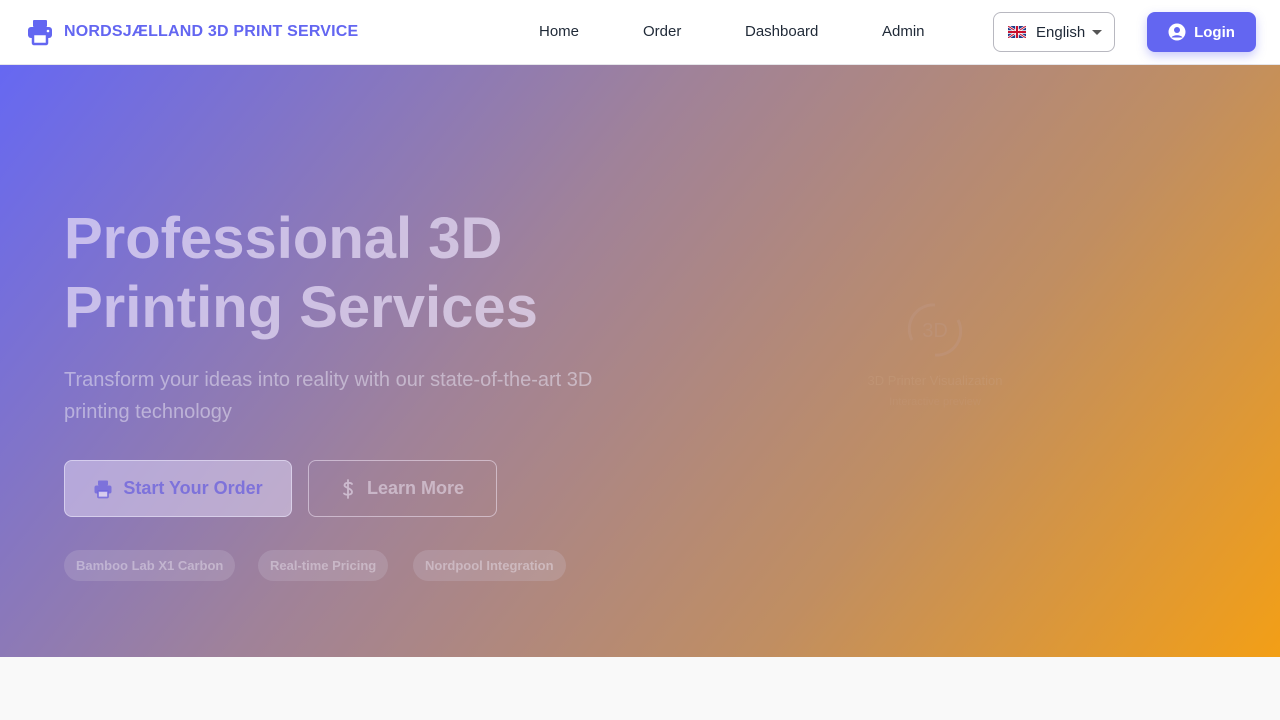 The image size is (1280, 720). What do you see at coordinates (323, 565) in the screenshot?
I see `badge-pricing: Real-time Pricing` at bounding box center [323, 565].